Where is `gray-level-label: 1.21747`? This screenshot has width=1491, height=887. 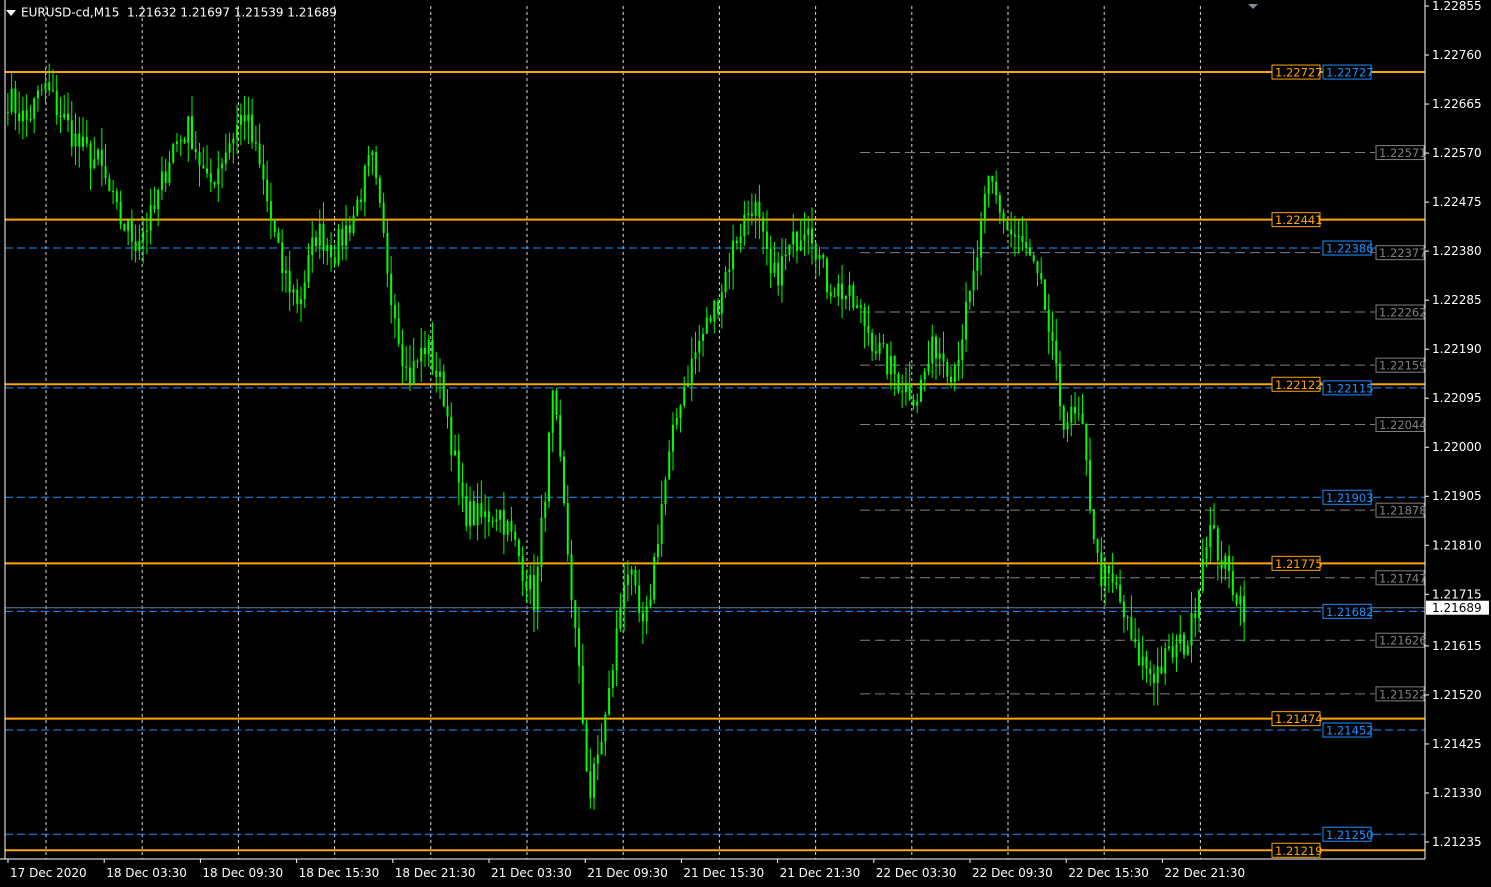
gray-level-label: 1.21747 is located at coordinates (1403, 578).